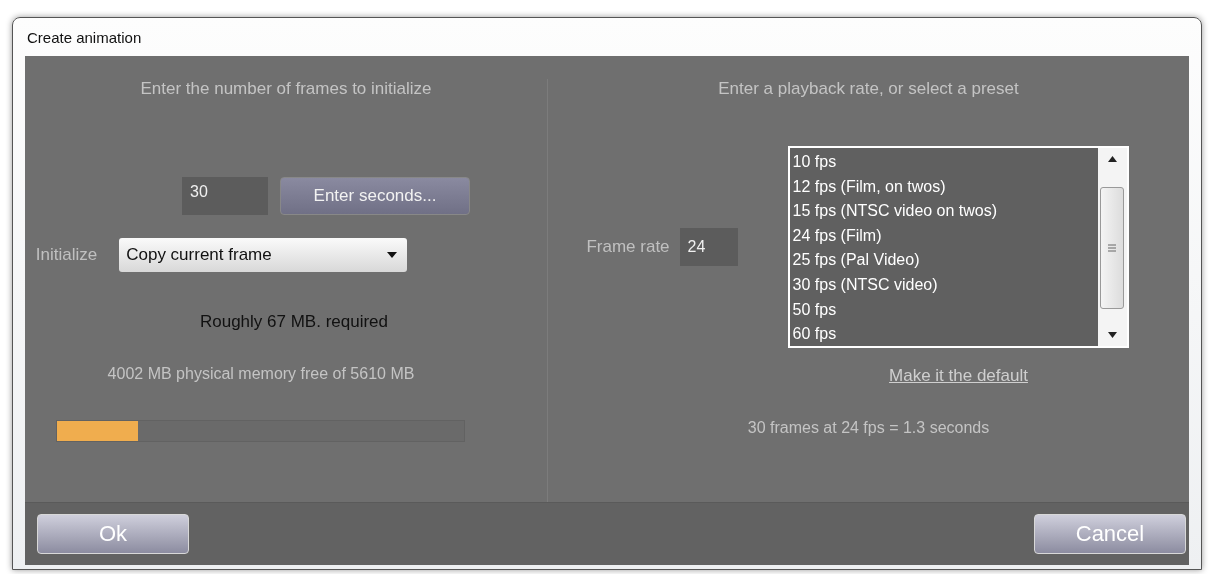 The image size is (1216, 574). What do you see at coordinates (84, 37) in the screenshot?
I see `window-title: Create animation` at bounding box center [84, 37].